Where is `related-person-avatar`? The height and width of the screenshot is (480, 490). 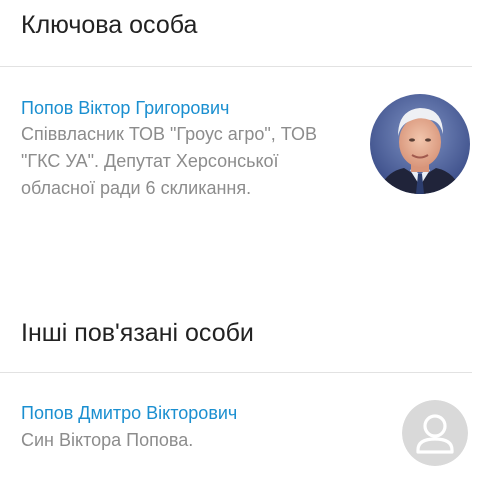
related-person-avatar is located at coordinates (435, 433).